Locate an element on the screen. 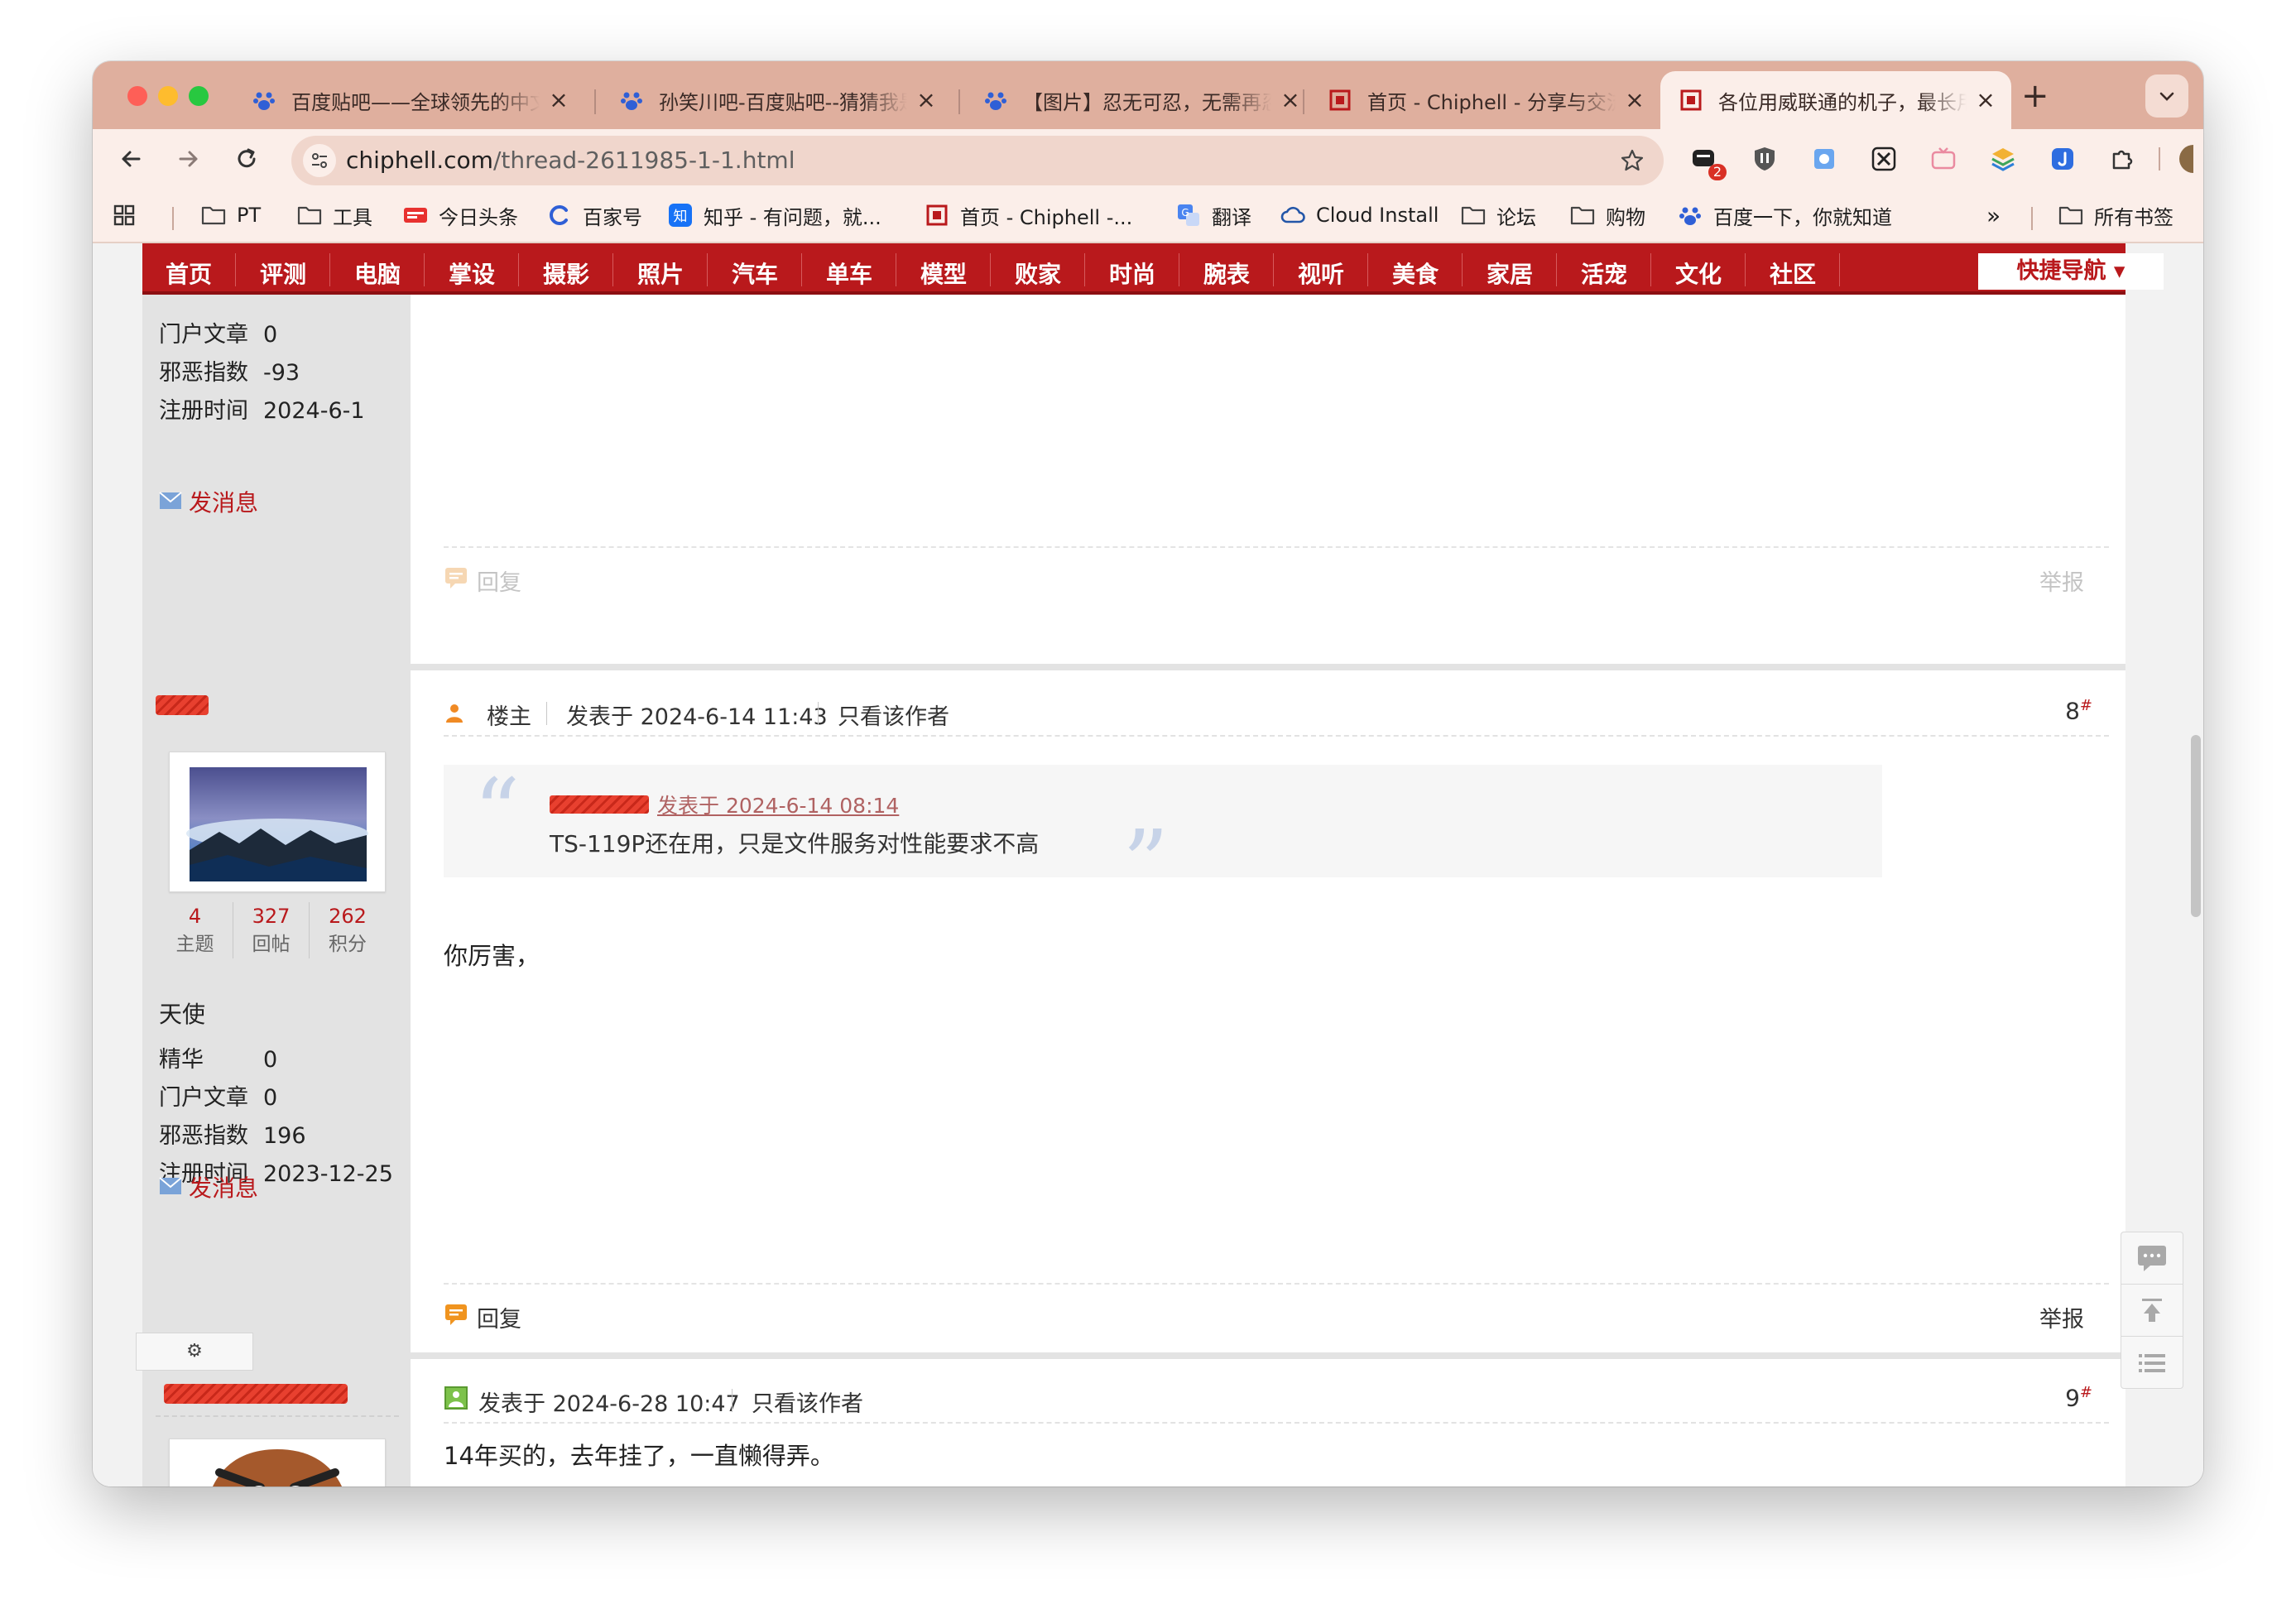 Image resolution: width=2296 pixels, height=1609 pixels. nav-item: 汽车 is located at coordinates (755, 273).